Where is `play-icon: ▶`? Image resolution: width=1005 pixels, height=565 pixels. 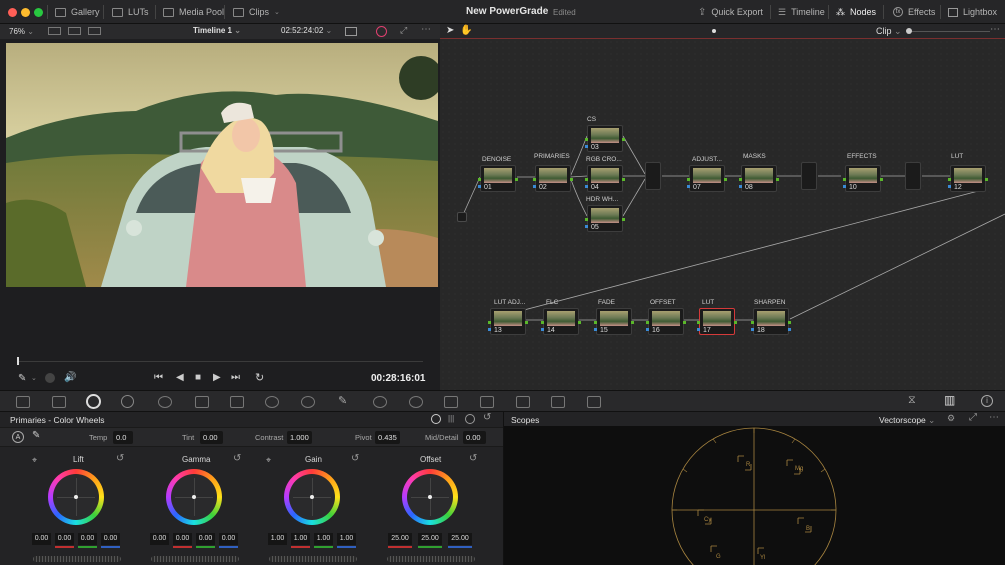
play-icon: ▶ is located at coordinates (217, 377).